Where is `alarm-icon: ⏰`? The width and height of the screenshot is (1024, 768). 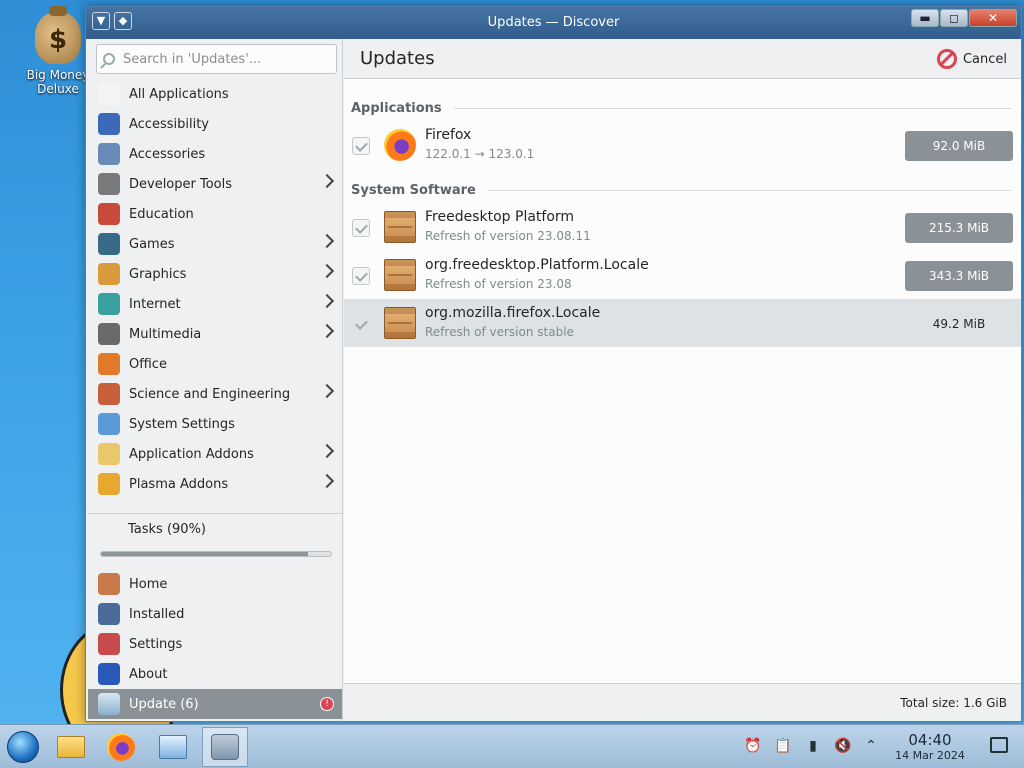 alarm-icon: ⏰ is located at coordinates (753, 746).